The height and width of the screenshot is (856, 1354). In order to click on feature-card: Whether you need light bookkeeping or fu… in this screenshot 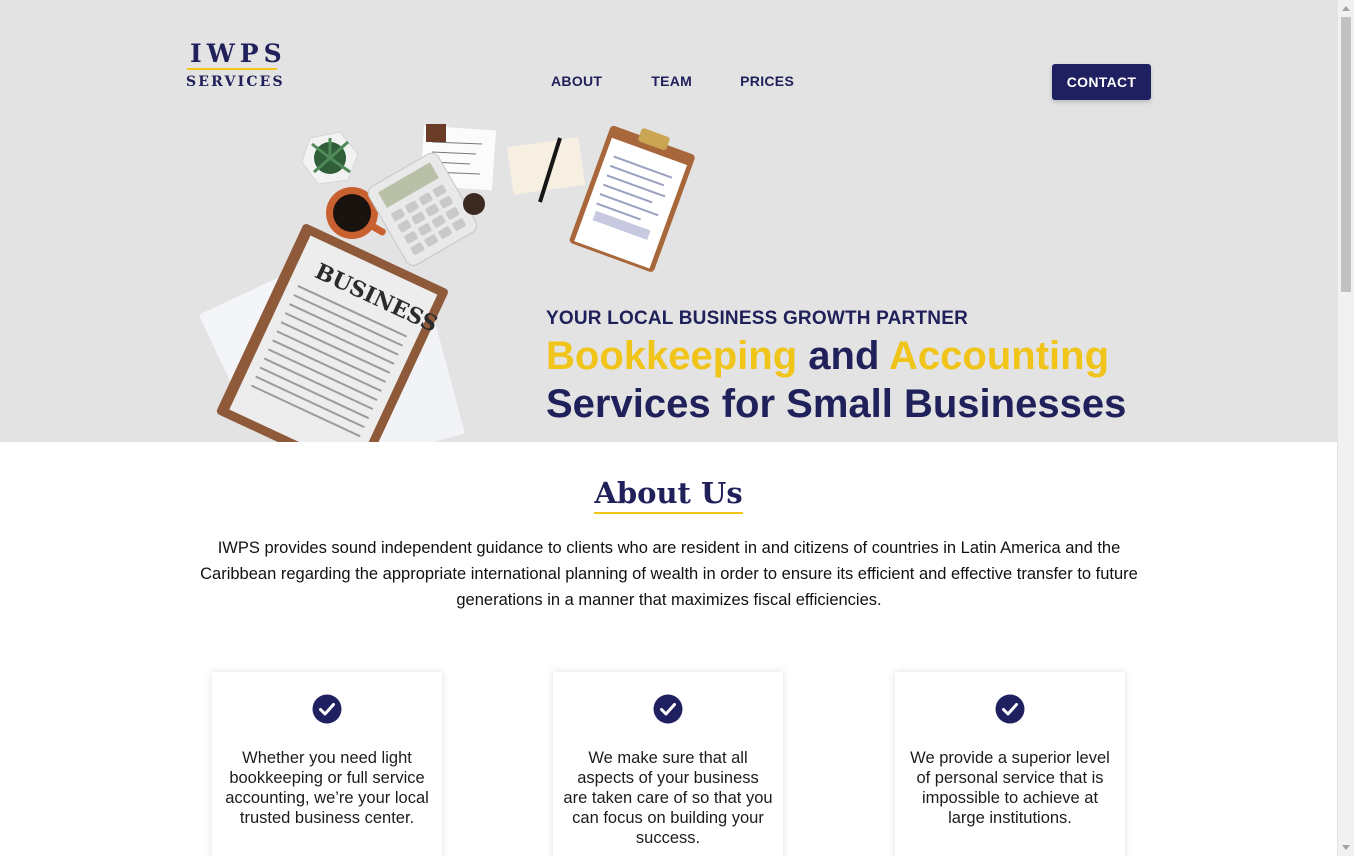, I will do `click(327, 764)`.